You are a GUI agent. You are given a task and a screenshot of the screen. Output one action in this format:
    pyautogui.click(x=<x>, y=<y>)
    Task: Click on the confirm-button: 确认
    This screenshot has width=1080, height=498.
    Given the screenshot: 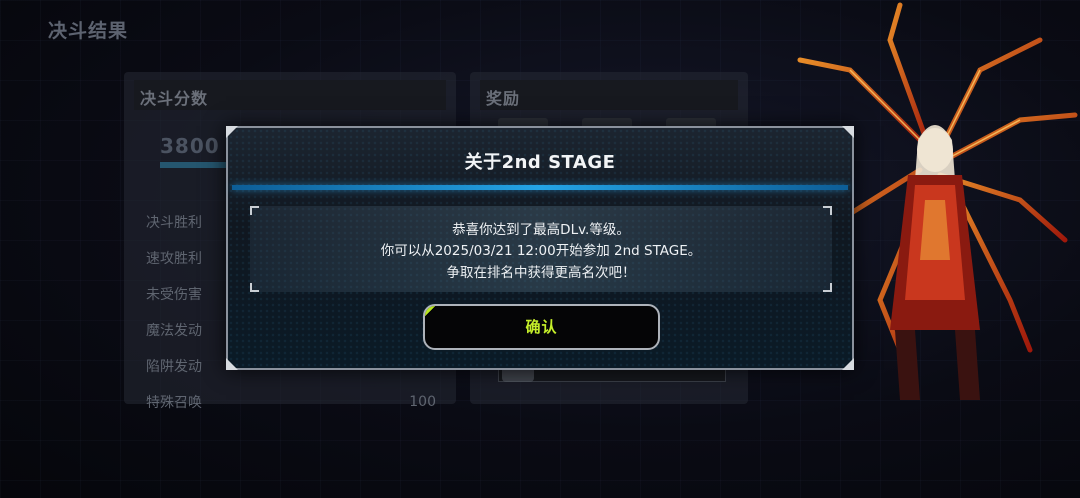 What is the action you would take?
    pyautogui.click(x=541, y=327)
    